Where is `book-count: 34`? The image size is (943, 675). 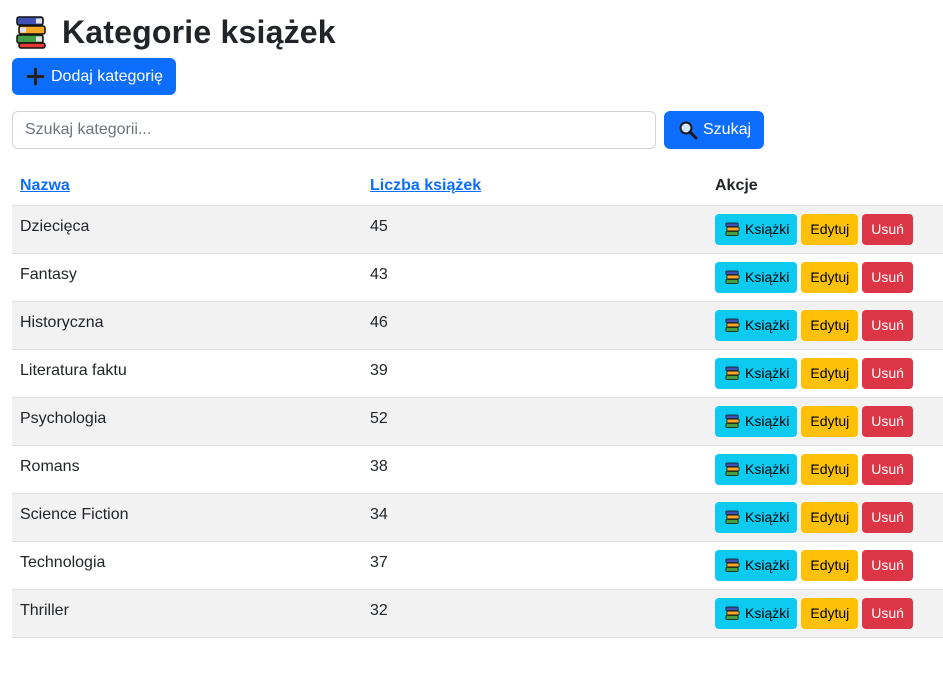
book-count: 34 is located at coordinates (534, 517).